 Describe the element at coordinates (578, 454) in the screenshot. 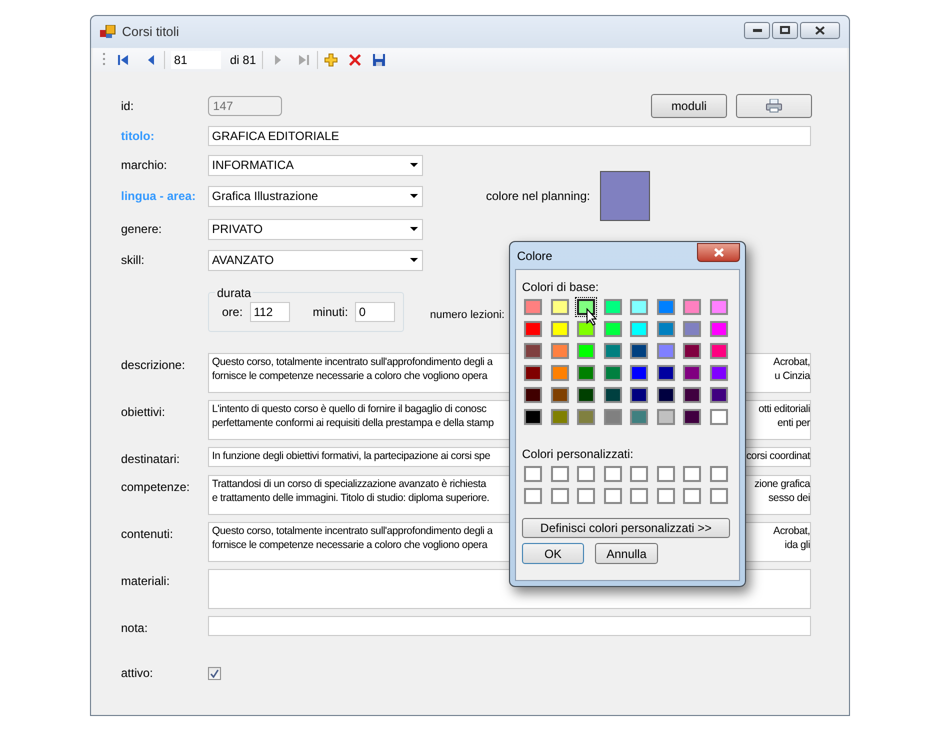

I see `section-label: Colori personalizzati:` at that location.